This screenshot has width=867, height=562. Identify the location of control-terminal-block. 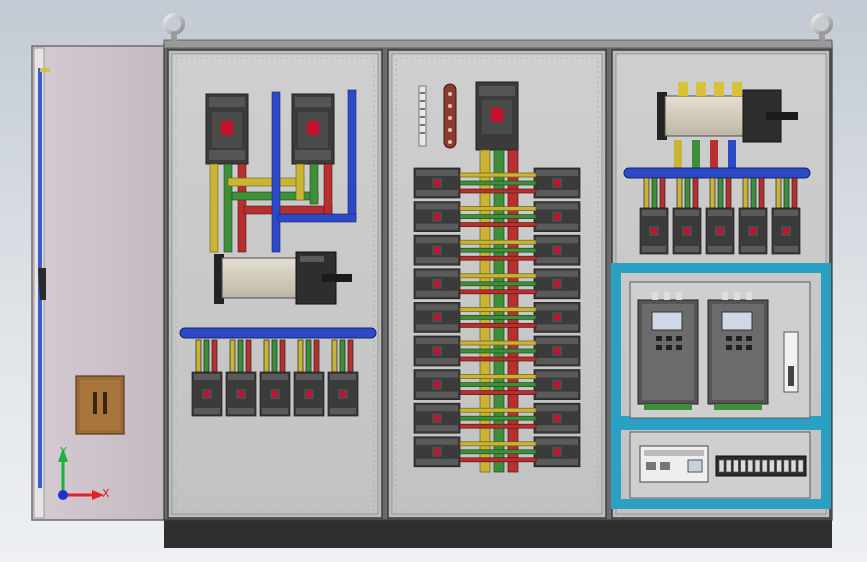
(761, 466).